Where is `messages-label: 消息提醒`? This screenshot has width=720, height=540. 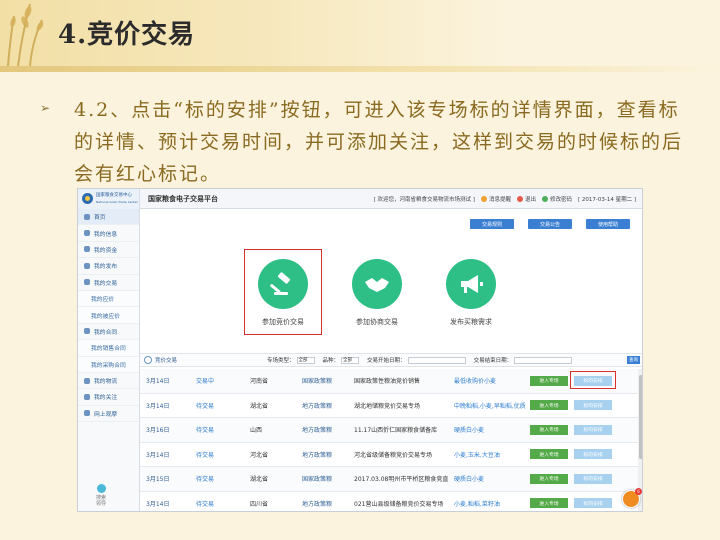
messages-label: 消息提醒 is located at coordinates (499, 199).